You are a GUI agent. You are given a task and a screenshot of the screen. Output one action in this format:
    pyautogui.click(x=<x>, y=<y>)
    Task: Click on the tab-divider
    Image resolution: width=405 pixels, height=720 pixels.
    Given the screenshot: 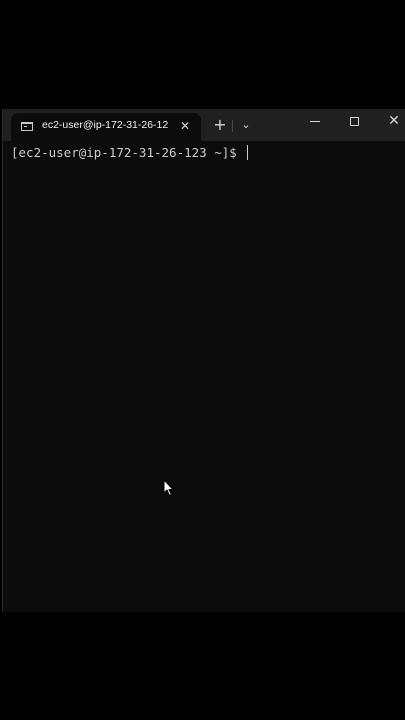 What is the action you would take?
    pyautogui.click(x=232, y=126)
    